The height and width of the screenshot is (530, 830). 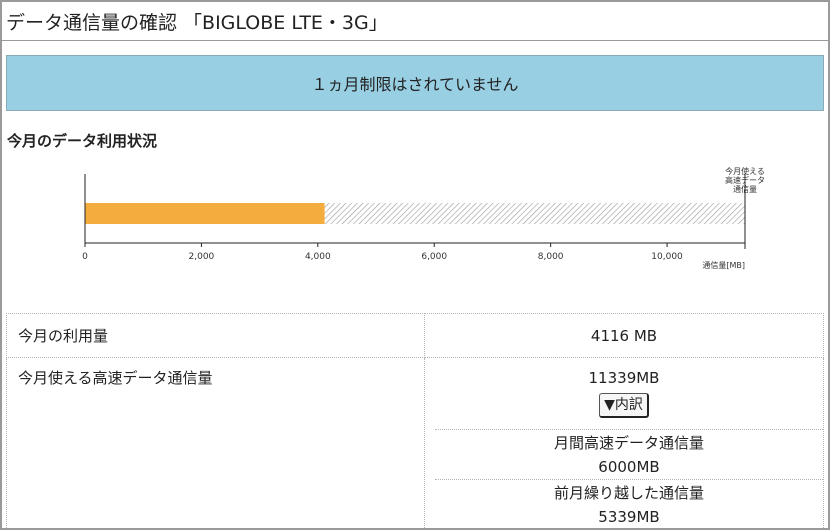 I want to click on breakdown-value: 6000MB, so click(x=629, y=467).